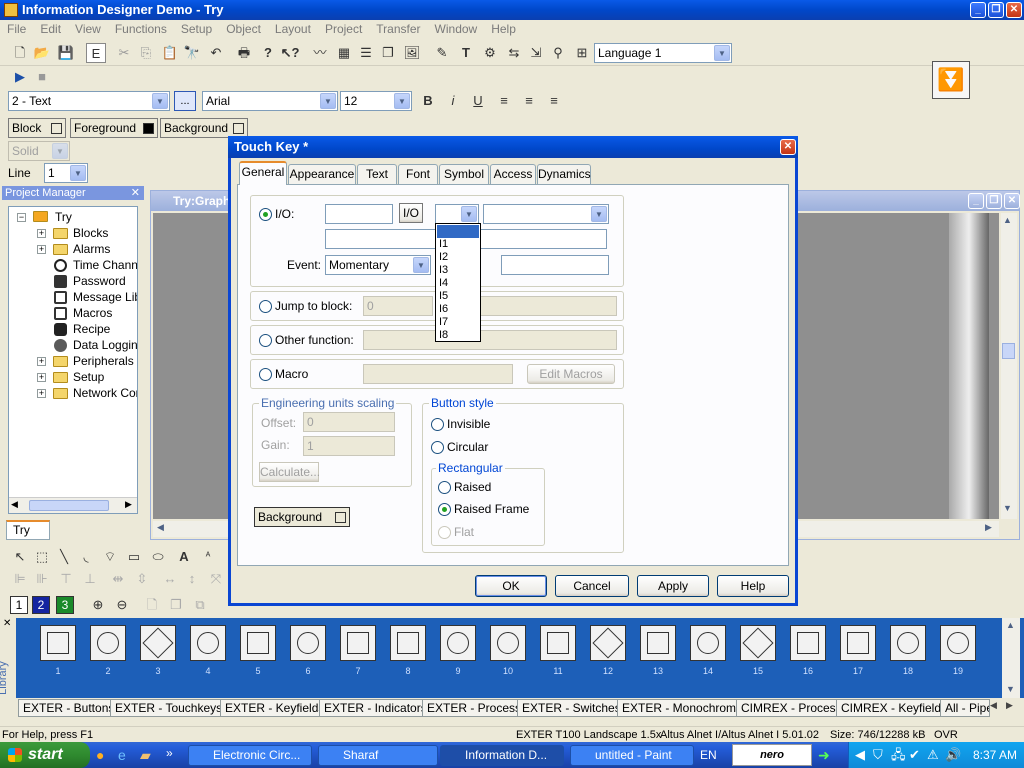  What do you see at coordinates (66, 173) in the screenshot?
I see `line-width-select: 1 ▼` at bounding box center [66, 173].